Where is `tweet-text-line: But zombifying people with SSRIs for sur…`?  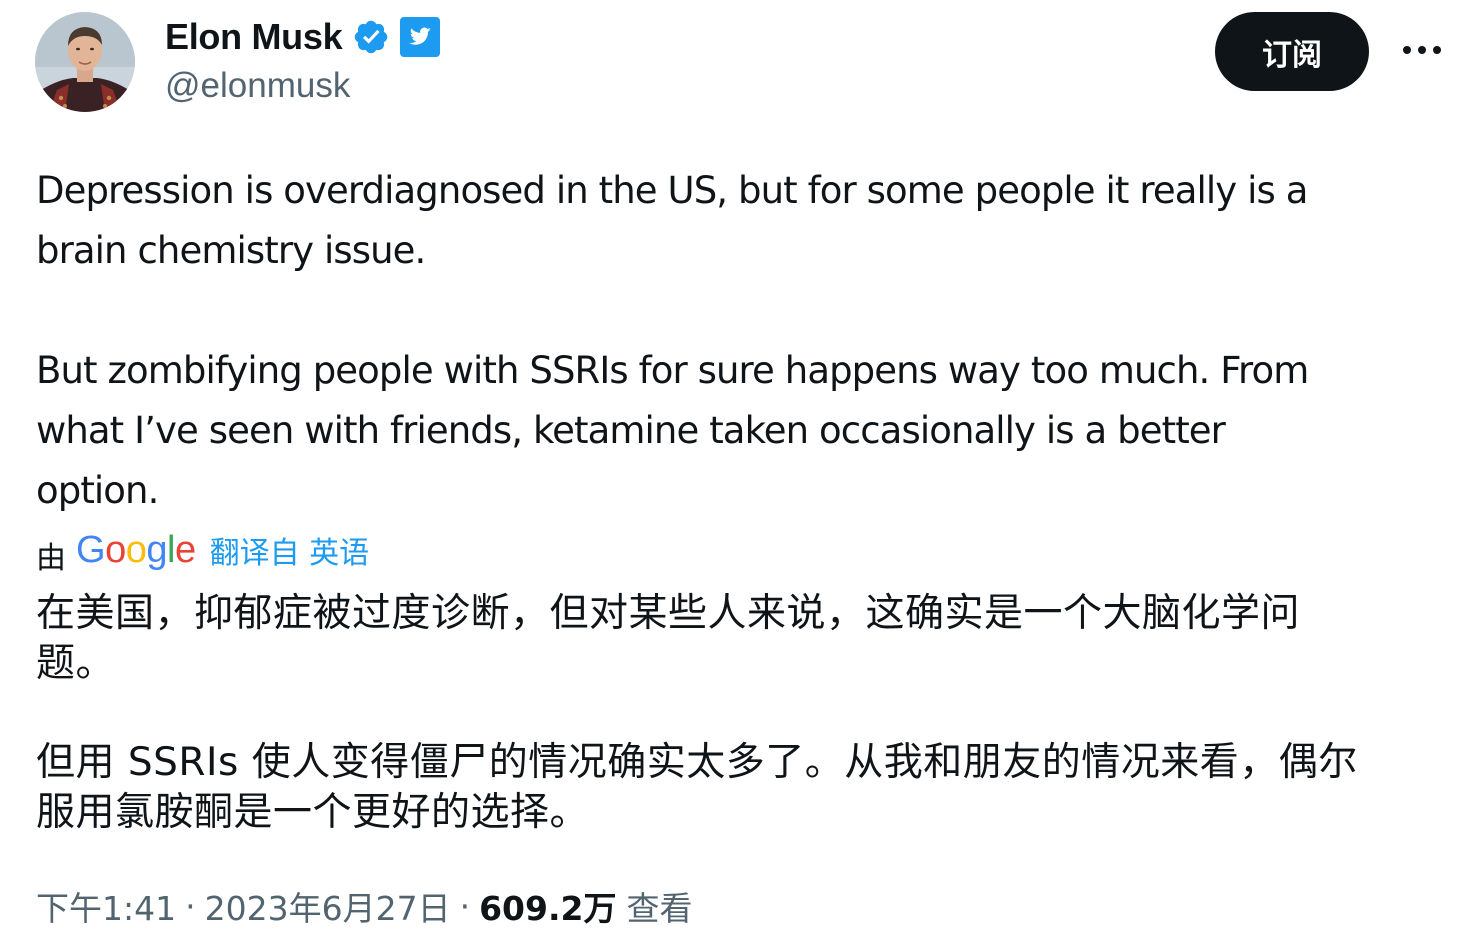 tweet-text-line: But zombifying people with SSRIs for sur… is located at coordinates (672, 370).